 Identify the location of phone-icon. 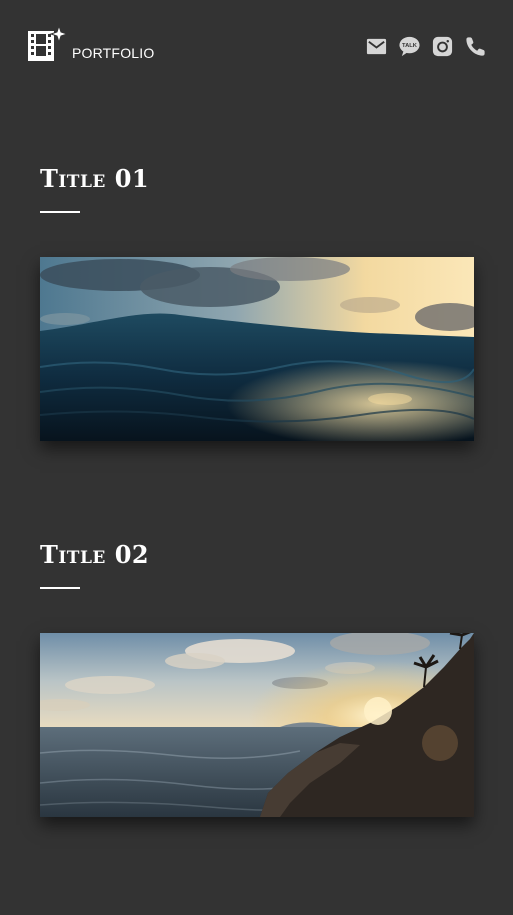
(475, 46).